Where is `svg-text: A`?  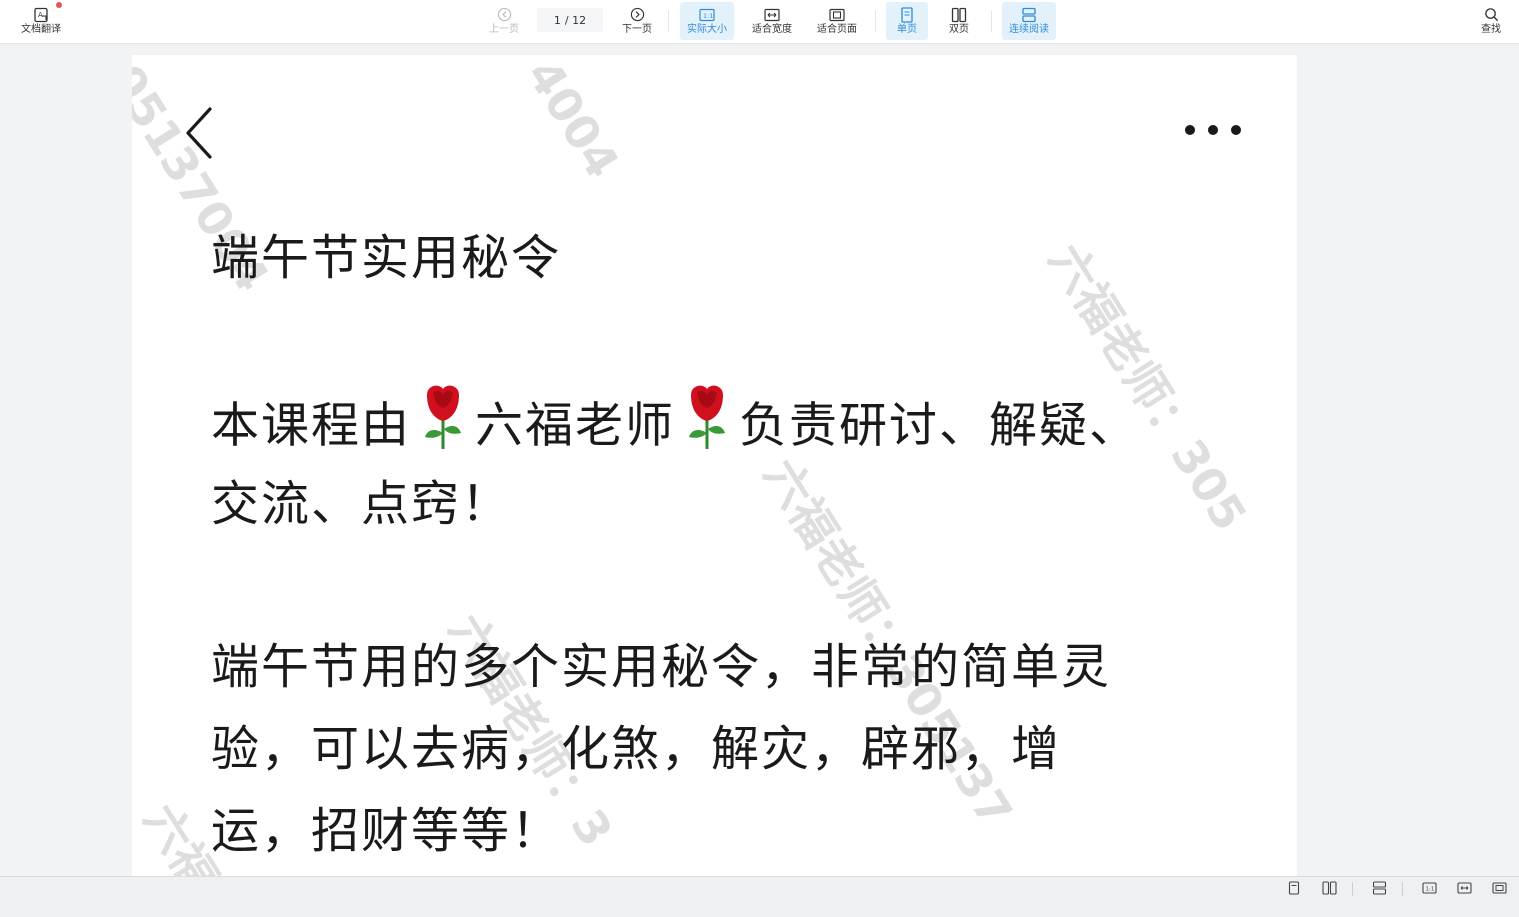
svg-text: A is located at coordinates (40, 15).